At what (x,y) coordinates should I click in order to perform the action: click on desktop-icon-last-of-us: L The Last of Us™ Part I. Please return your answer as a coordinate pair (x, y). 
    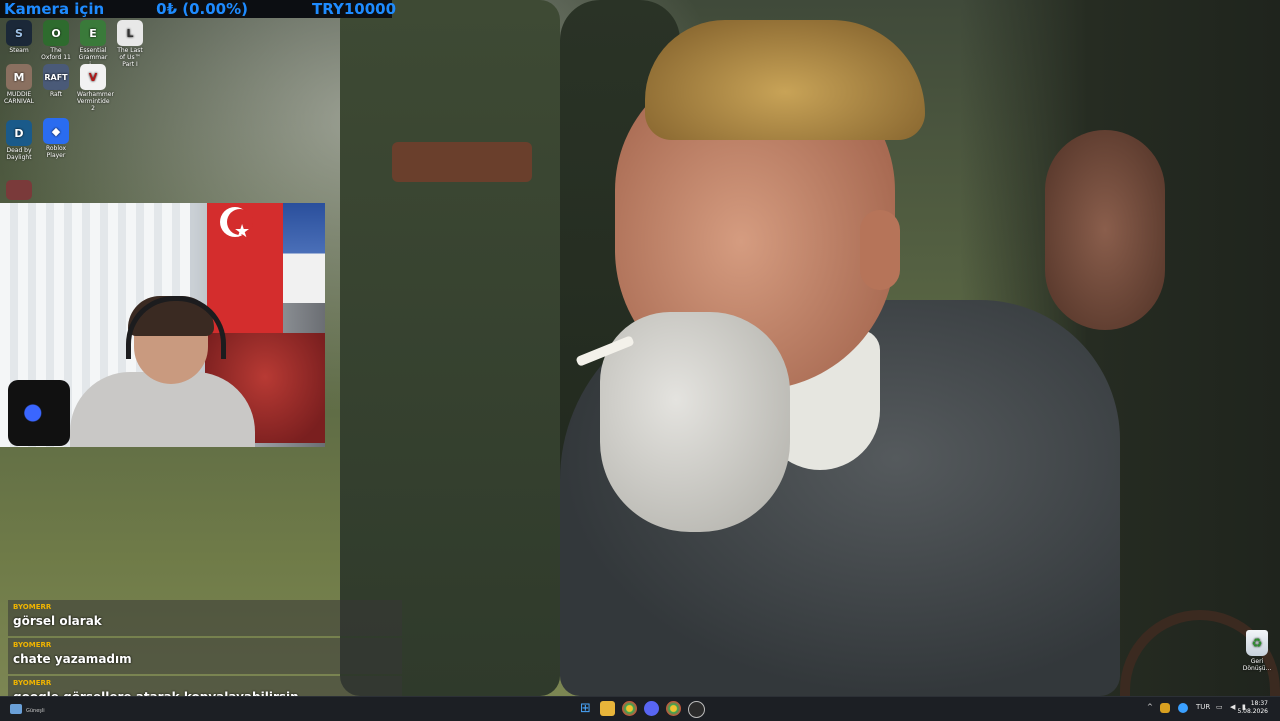
    Looking at the image, I should click on (130, 44).